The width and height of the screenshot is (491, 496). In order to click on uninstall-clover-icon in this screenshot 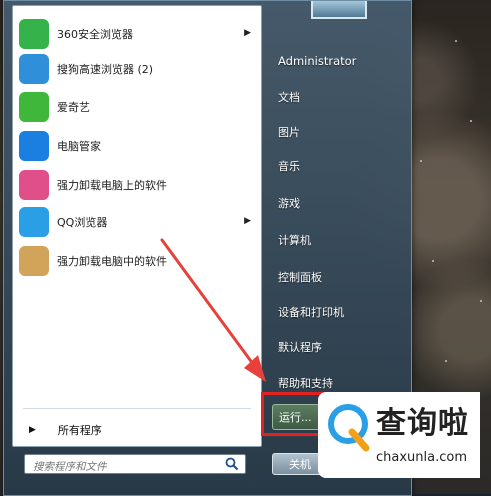, I will do `click(34, 185)`.